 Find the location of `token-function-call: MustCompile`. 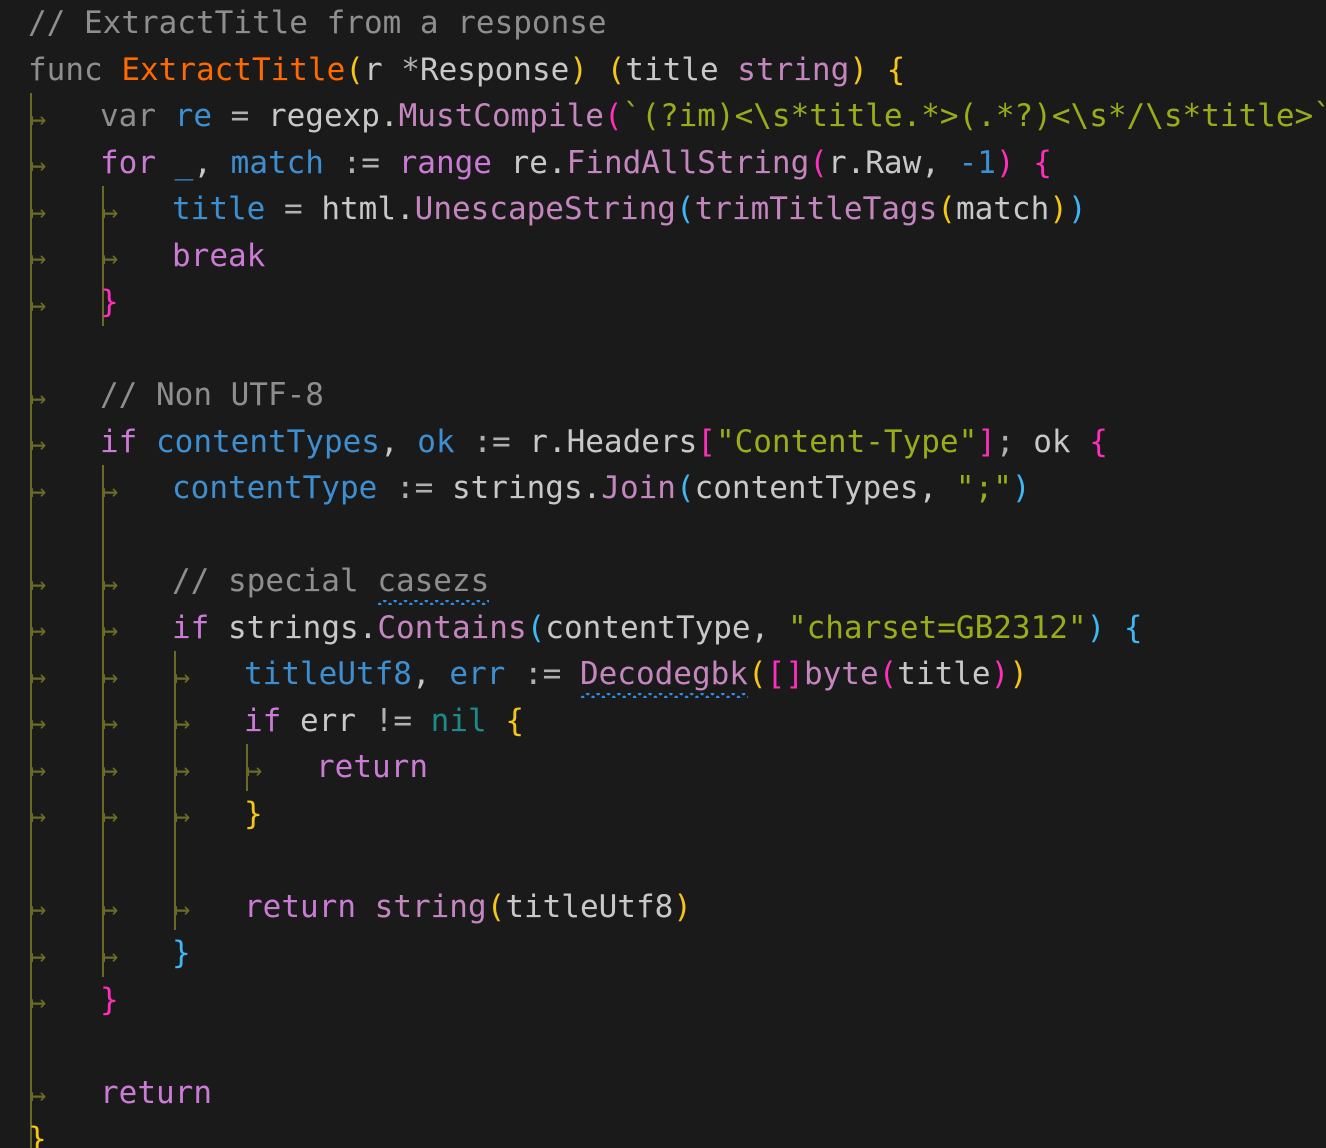

token-function-call: MustCompile is located at coordinates (501, 116).